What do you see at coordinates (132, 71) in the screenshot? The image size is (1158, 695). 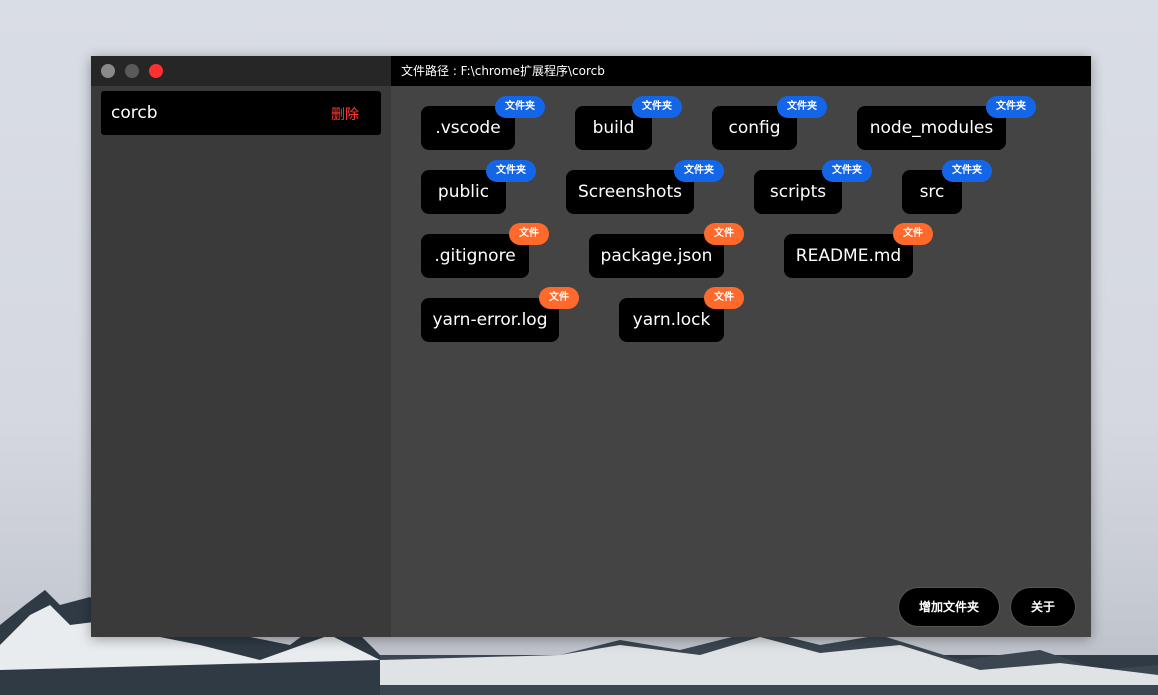 I see `maximize-button` at bounding box center [132, 71].